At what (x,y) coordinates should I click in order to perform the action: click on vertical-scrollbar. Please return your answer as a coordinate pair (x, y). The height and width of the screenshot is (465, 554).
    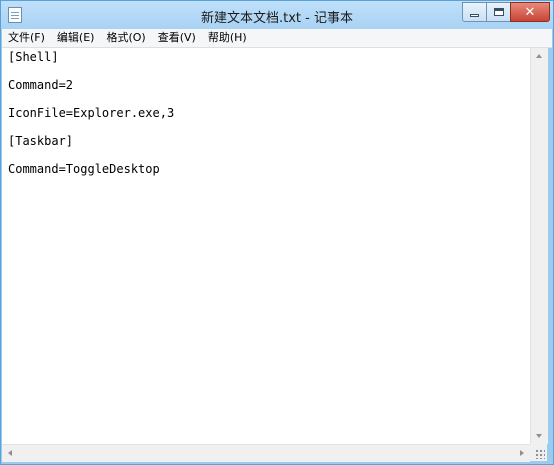
    Looking at the image, I should click on (539, 246).